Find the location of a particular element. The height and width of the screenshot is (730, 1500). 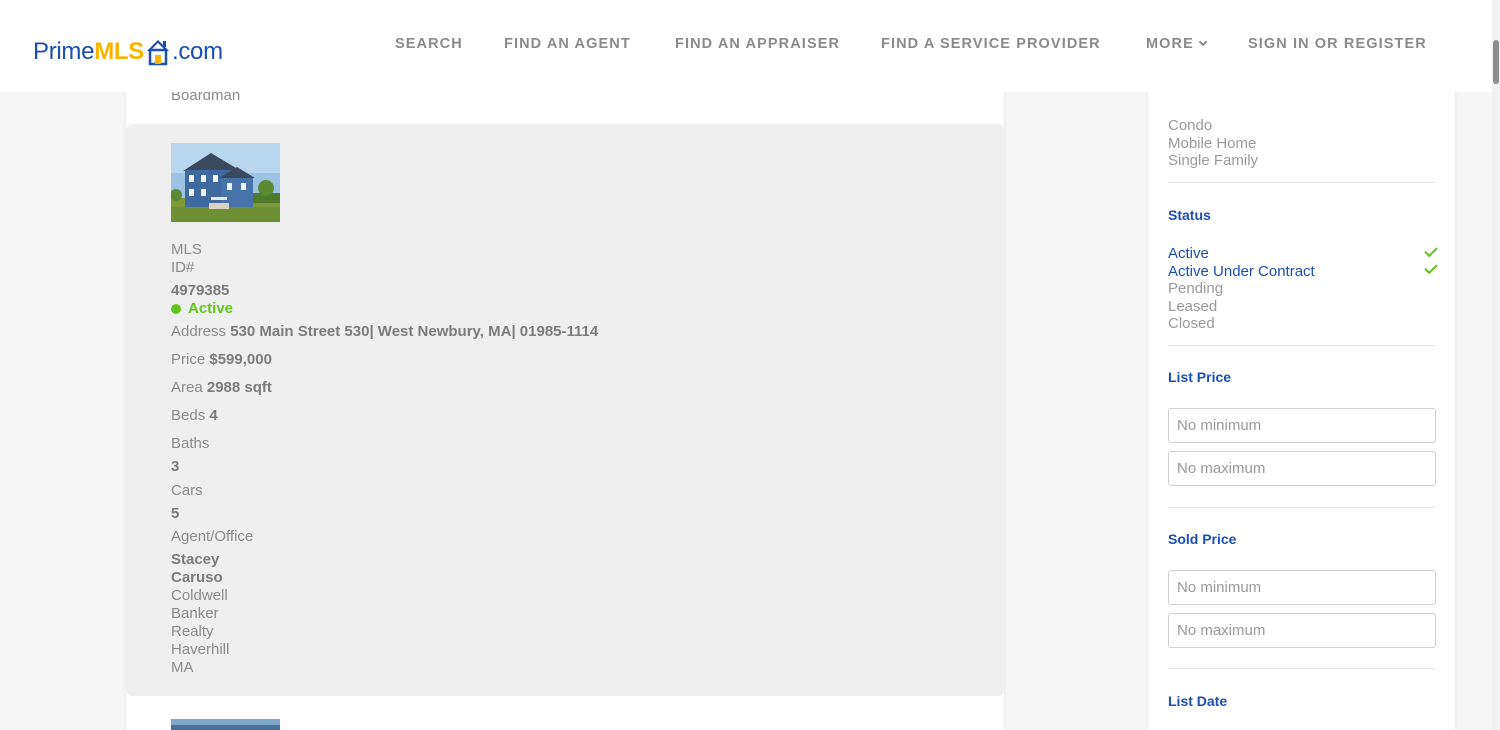

area-row: Area 2988 sqft is located at coordinates (221, 387).